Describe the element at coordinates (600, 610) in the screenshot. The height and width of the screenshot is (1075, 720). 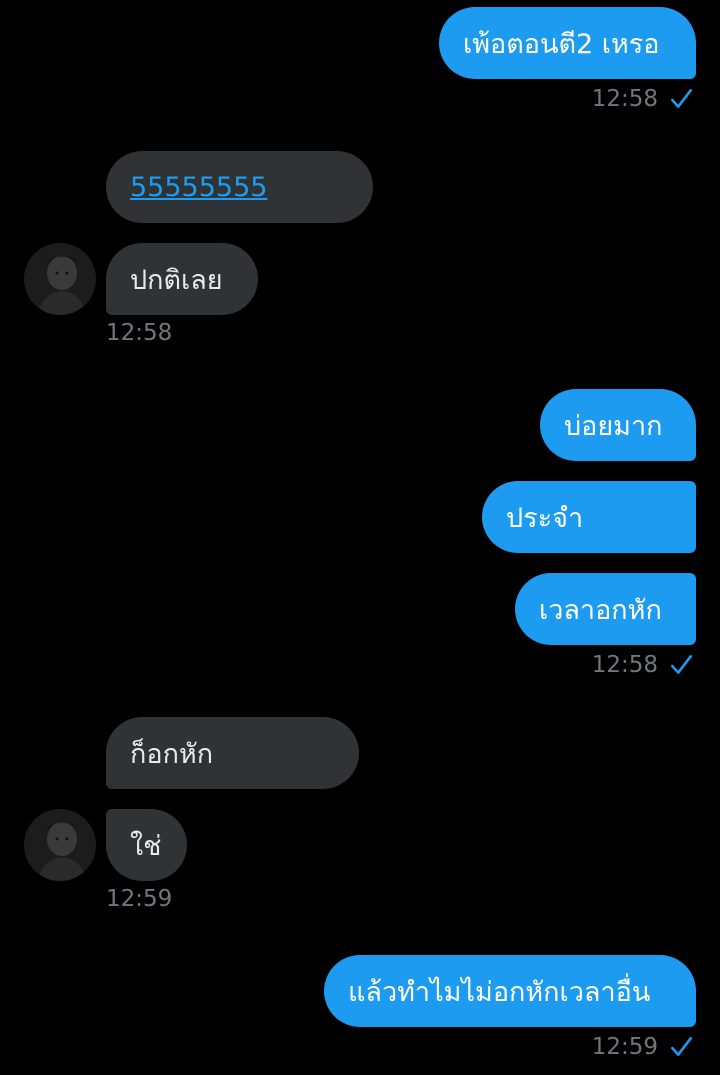
I see `message-text: เวลาอกหัก` at that location.